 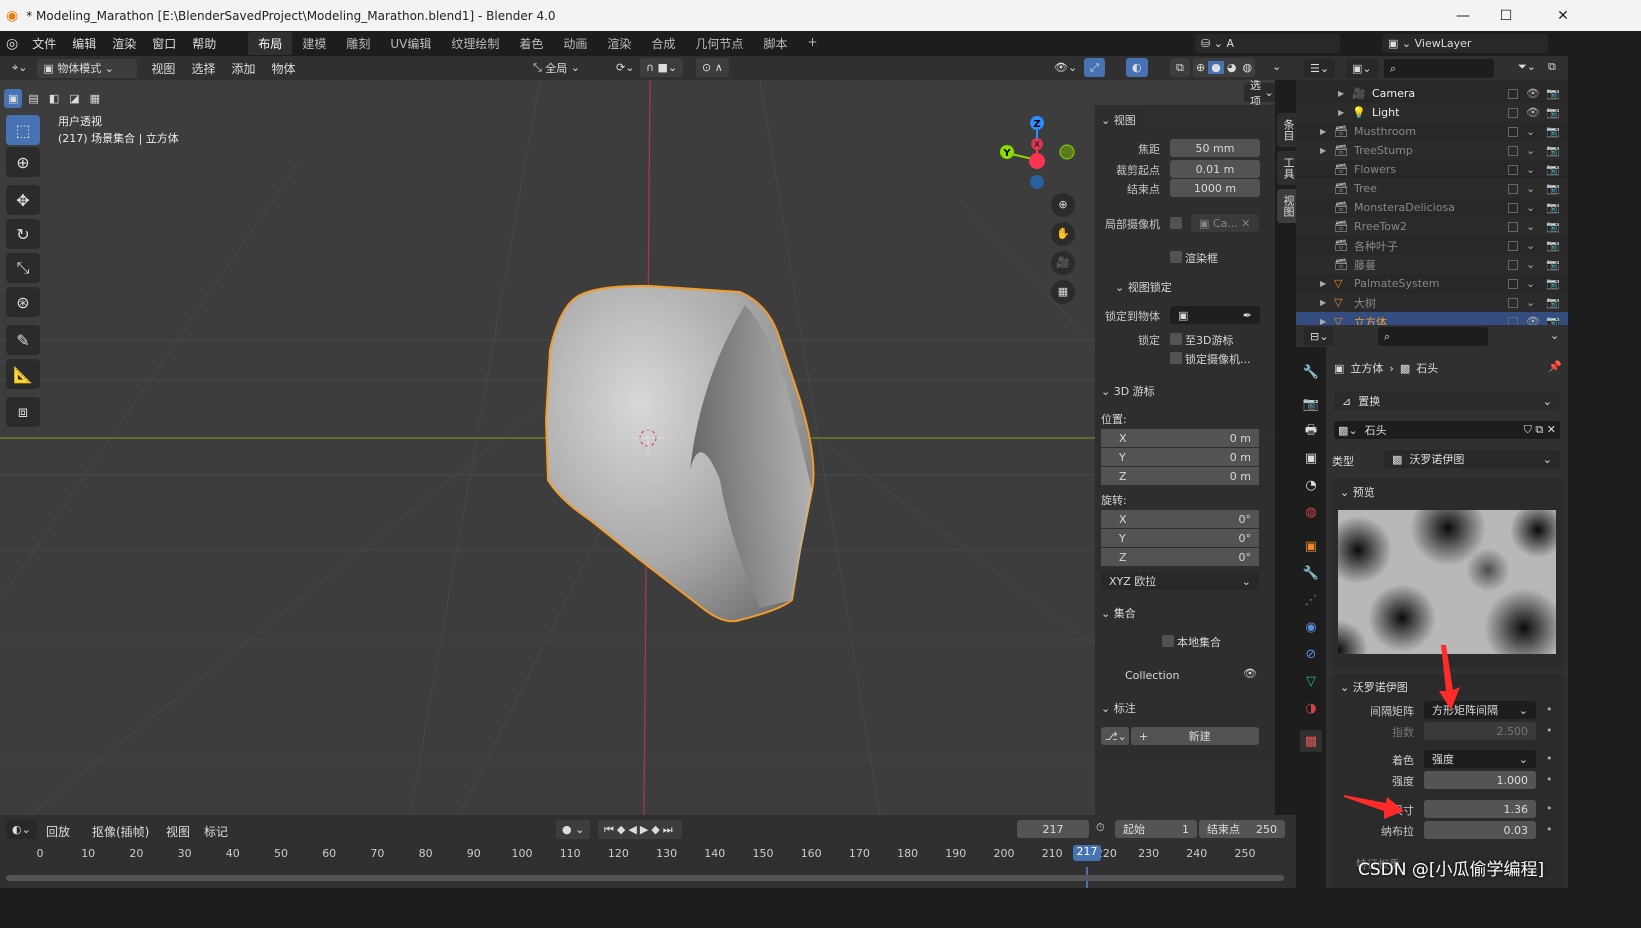 What do you see at coordinates (1180, 557) in the screenshot?
I see `rotation-z-field: Z 0°` at bounding box center [1180, 557].